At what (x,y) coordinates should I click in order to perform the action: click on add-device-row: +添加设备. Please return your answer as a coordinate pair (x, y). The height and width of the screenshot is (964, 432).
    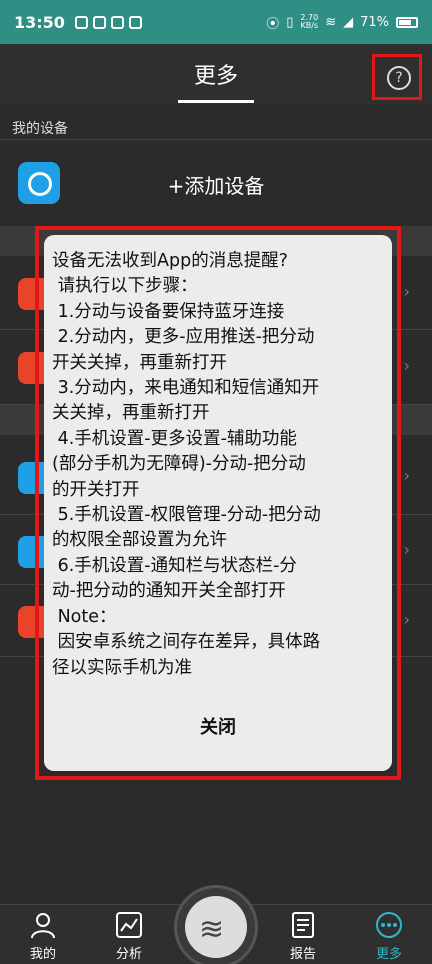
    Looking at the image, I should click on (216, 183).